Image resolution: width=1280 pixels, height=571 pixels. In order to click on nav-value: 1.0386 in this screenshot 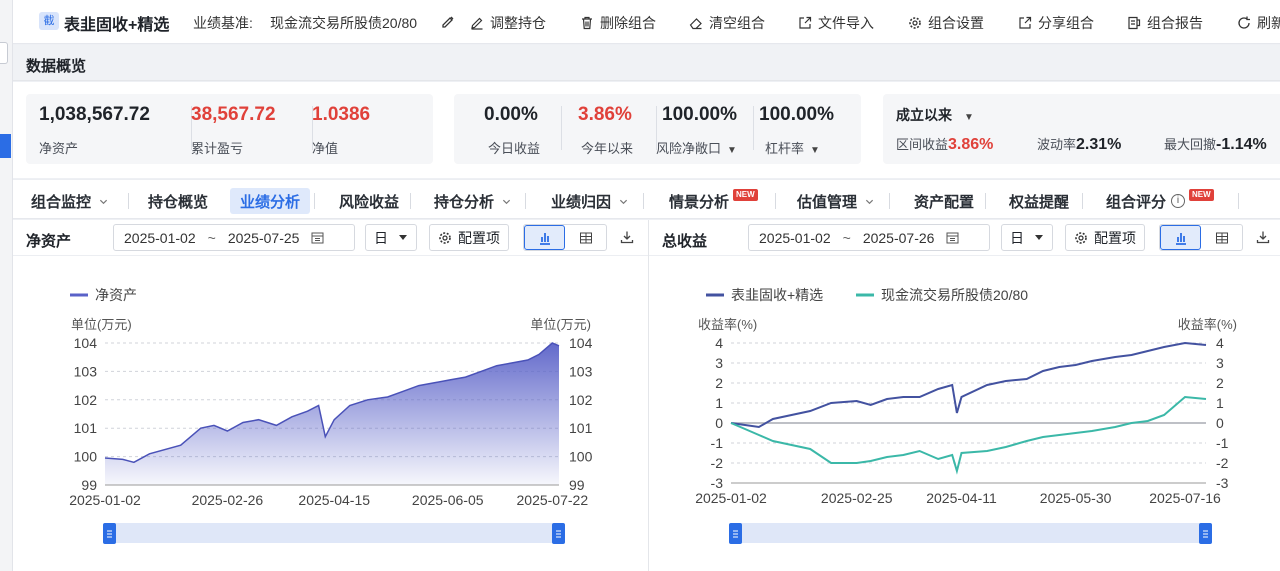, I will do `click(341, 114)`.